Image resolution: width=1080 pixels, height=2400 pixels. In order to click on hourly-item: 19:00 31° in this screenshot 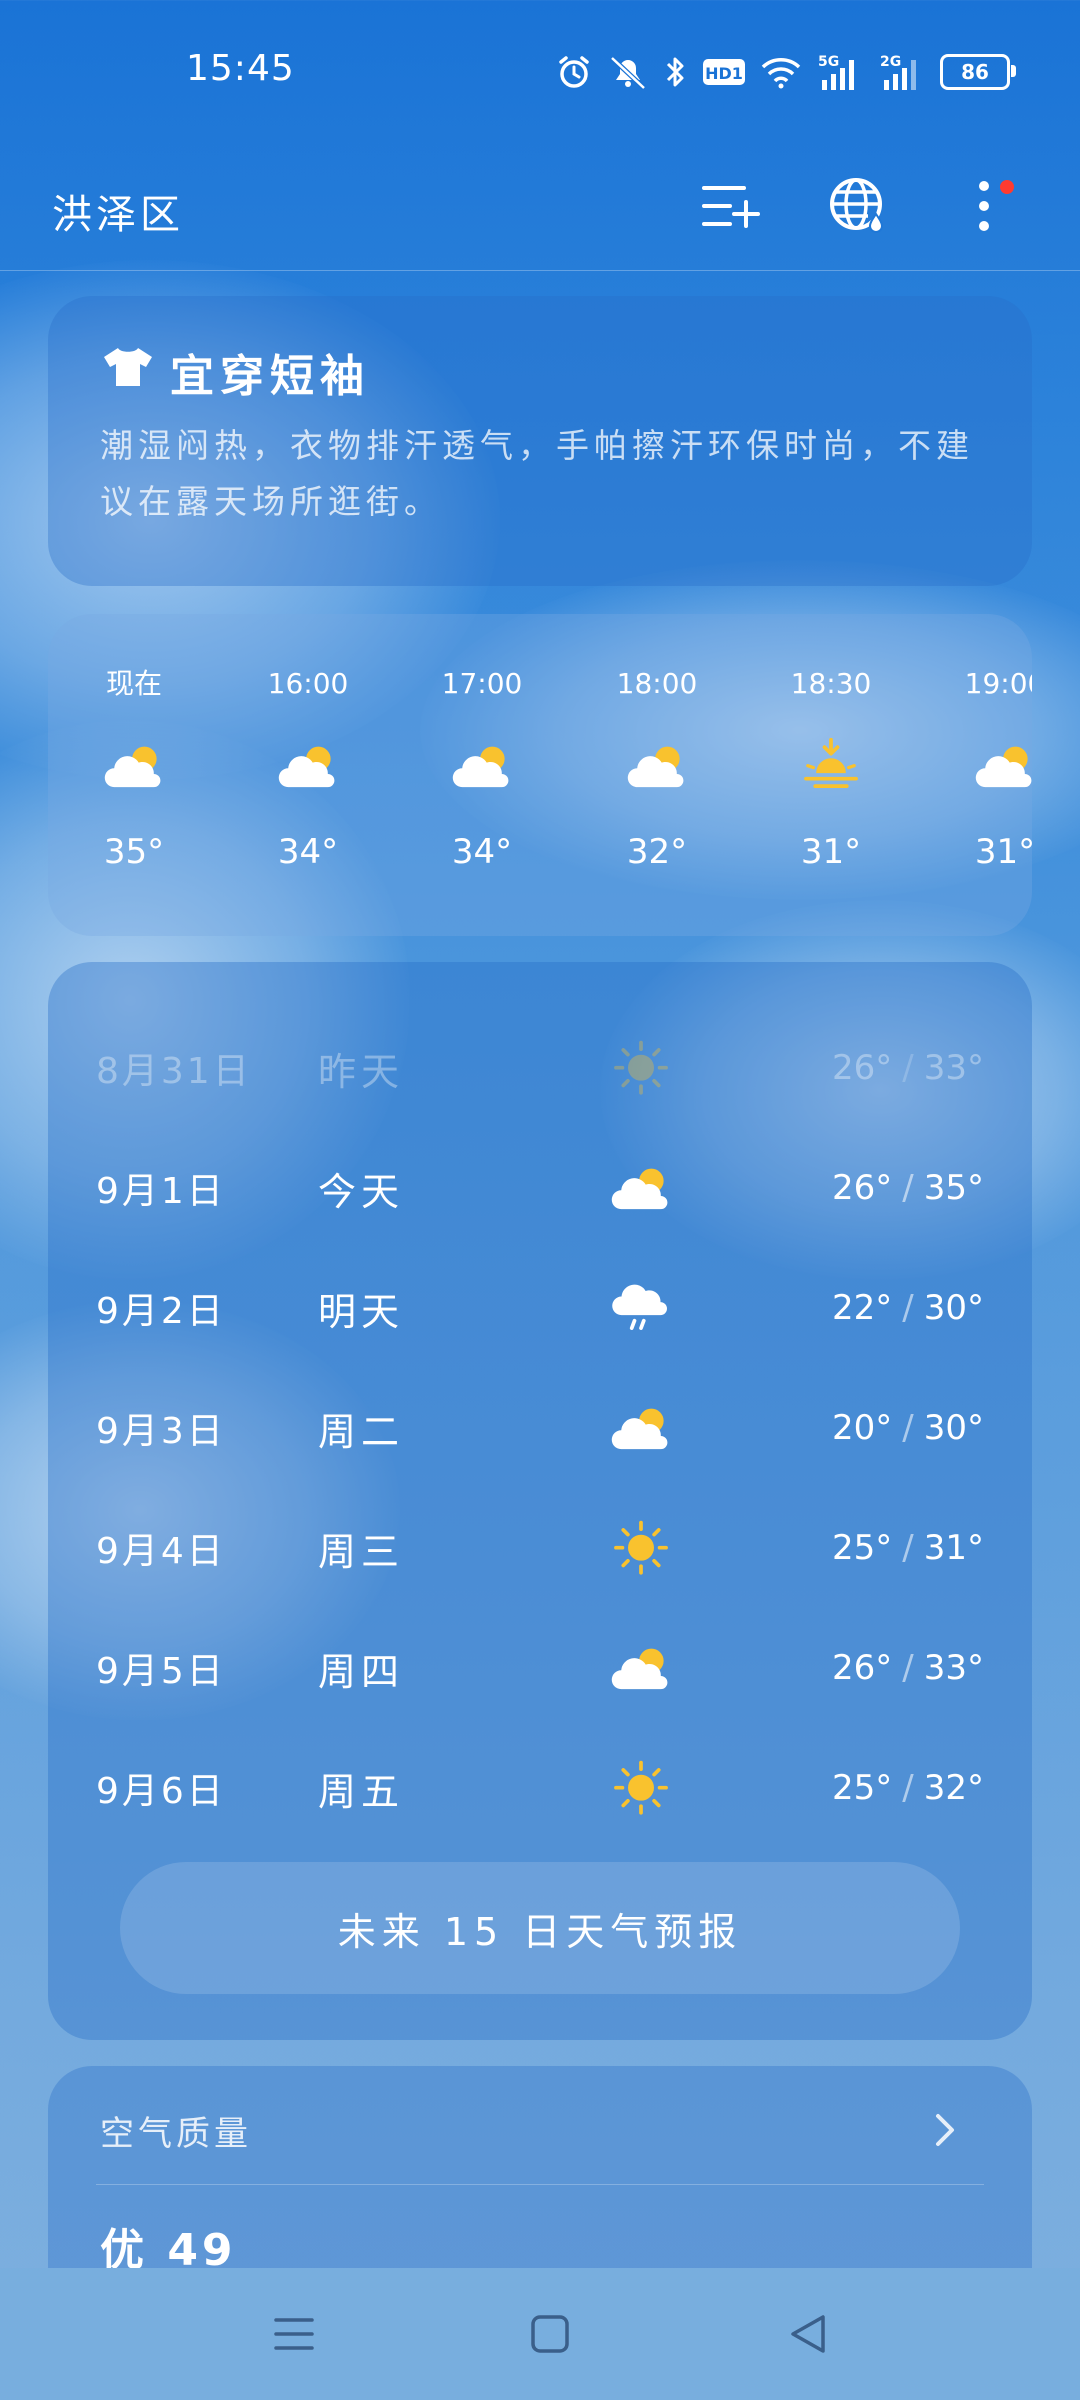, I will do `click(993, 768)`.